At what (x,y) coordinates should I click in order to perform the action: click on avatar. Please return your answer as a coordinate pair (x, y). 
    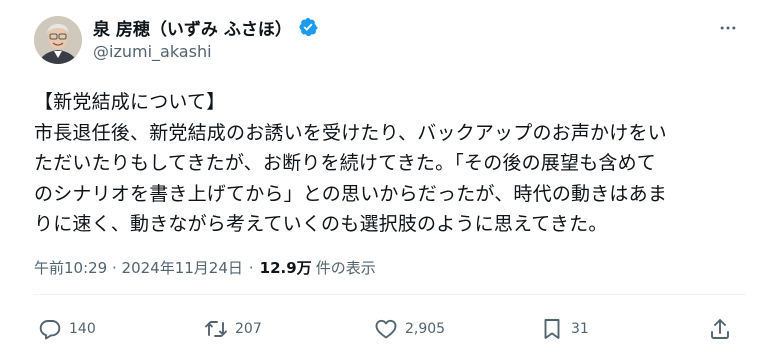
    Looking at the image, I should click on (58, 40).